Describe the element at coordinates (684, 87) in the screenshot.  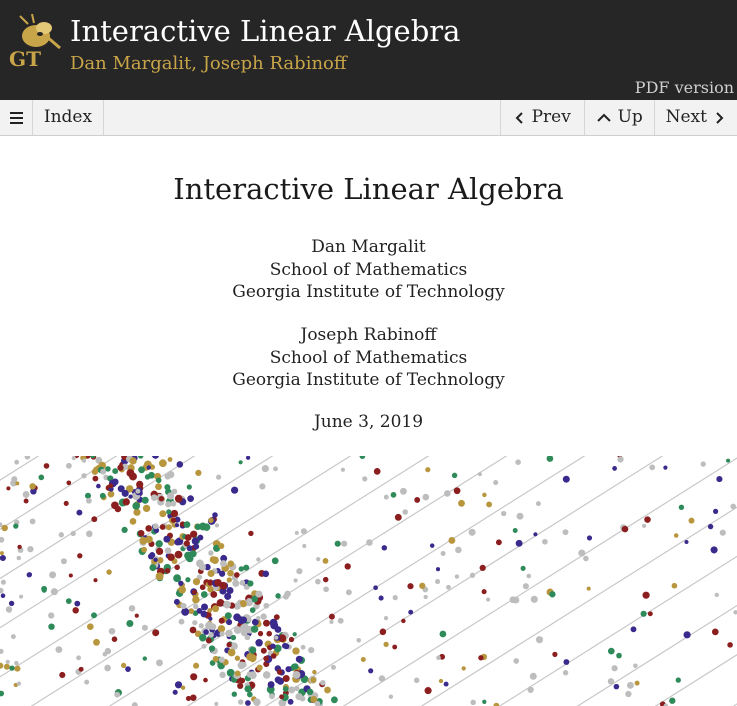
I see `pdf-version-link: PDF version` at that location.